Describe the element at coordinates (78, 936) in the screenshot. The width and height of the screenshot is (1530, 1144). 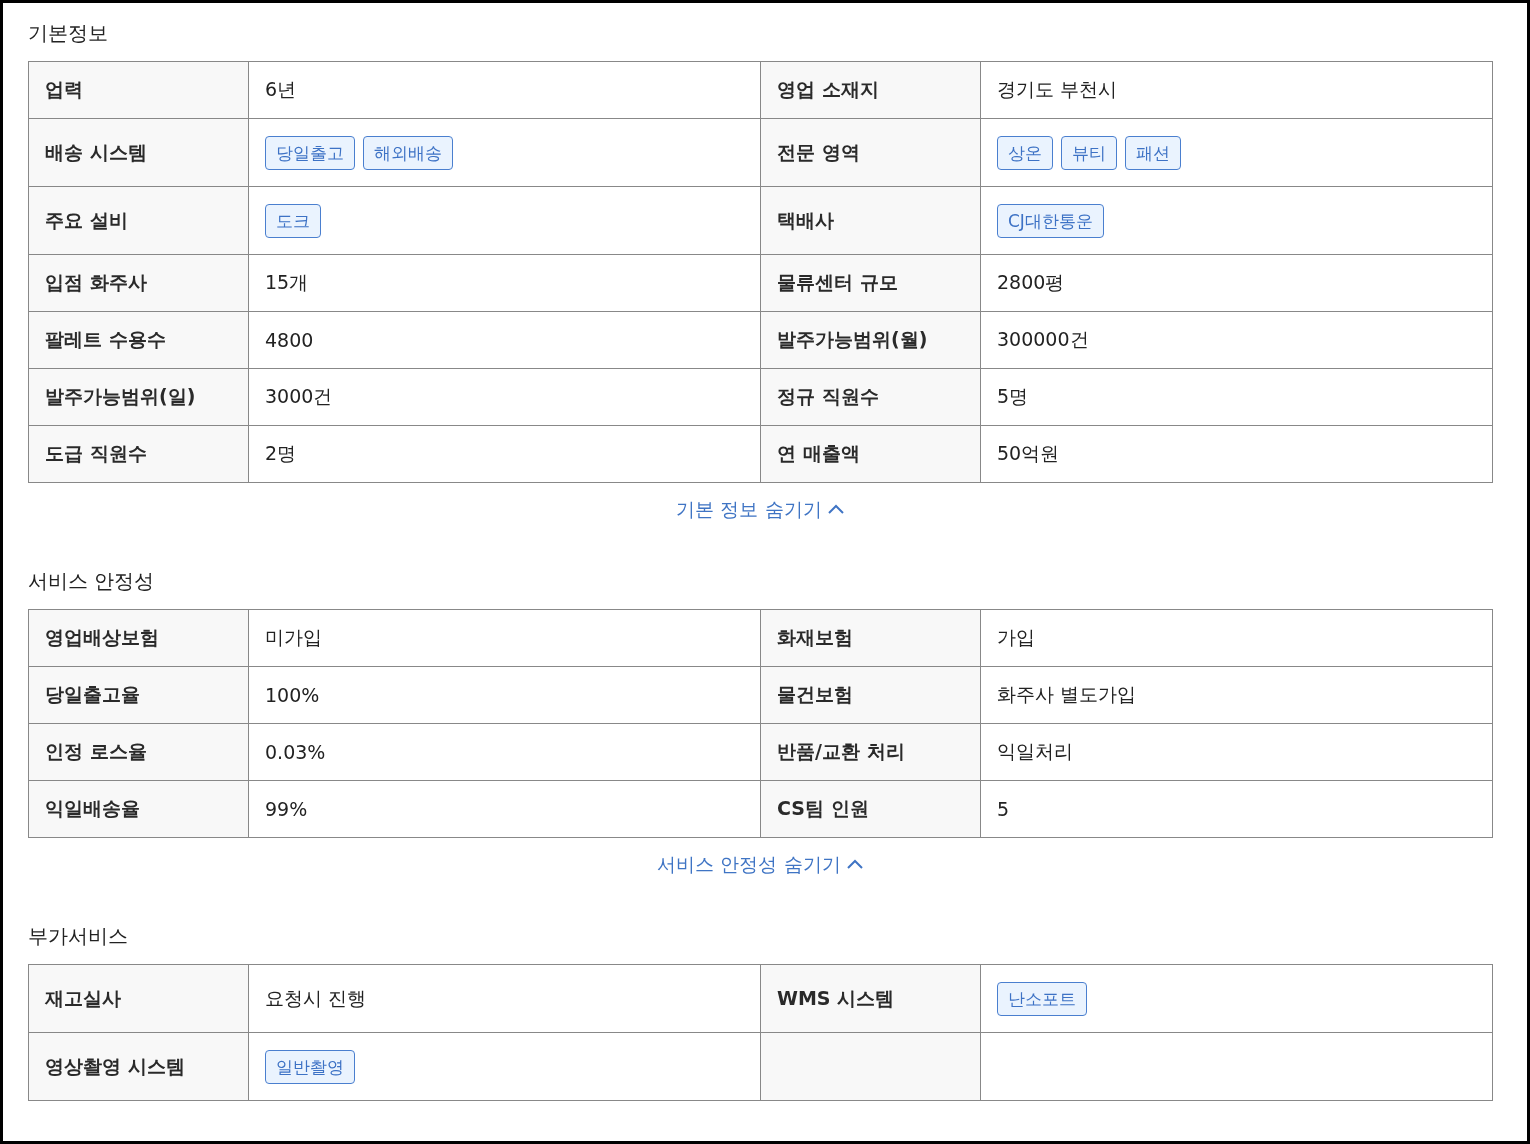
I see `section-title: 부가서비스` at that location.